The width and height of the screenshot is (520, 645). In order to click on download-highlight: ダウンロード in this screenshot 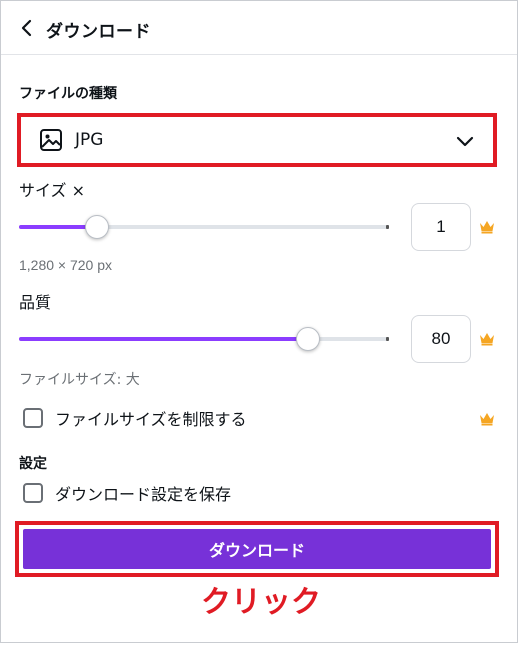, I will do `click(257, 549)`.